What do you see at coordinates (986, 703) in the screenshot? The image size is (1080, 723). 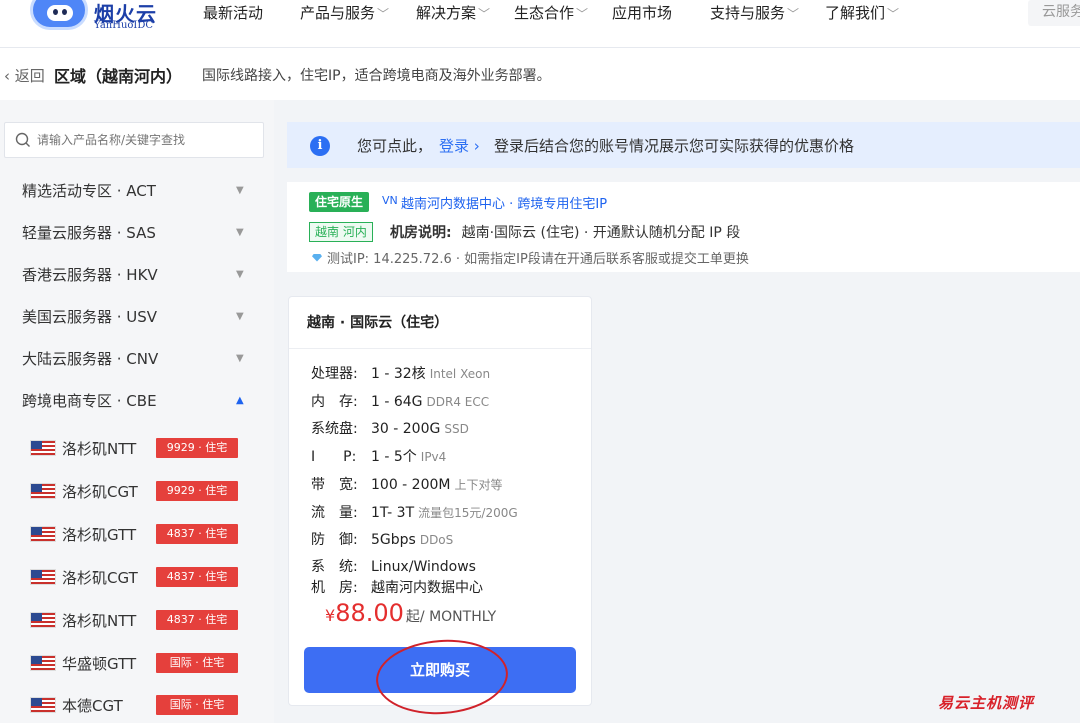 I see `watermark: 易云主机测评` at bounding box center [986, 703].